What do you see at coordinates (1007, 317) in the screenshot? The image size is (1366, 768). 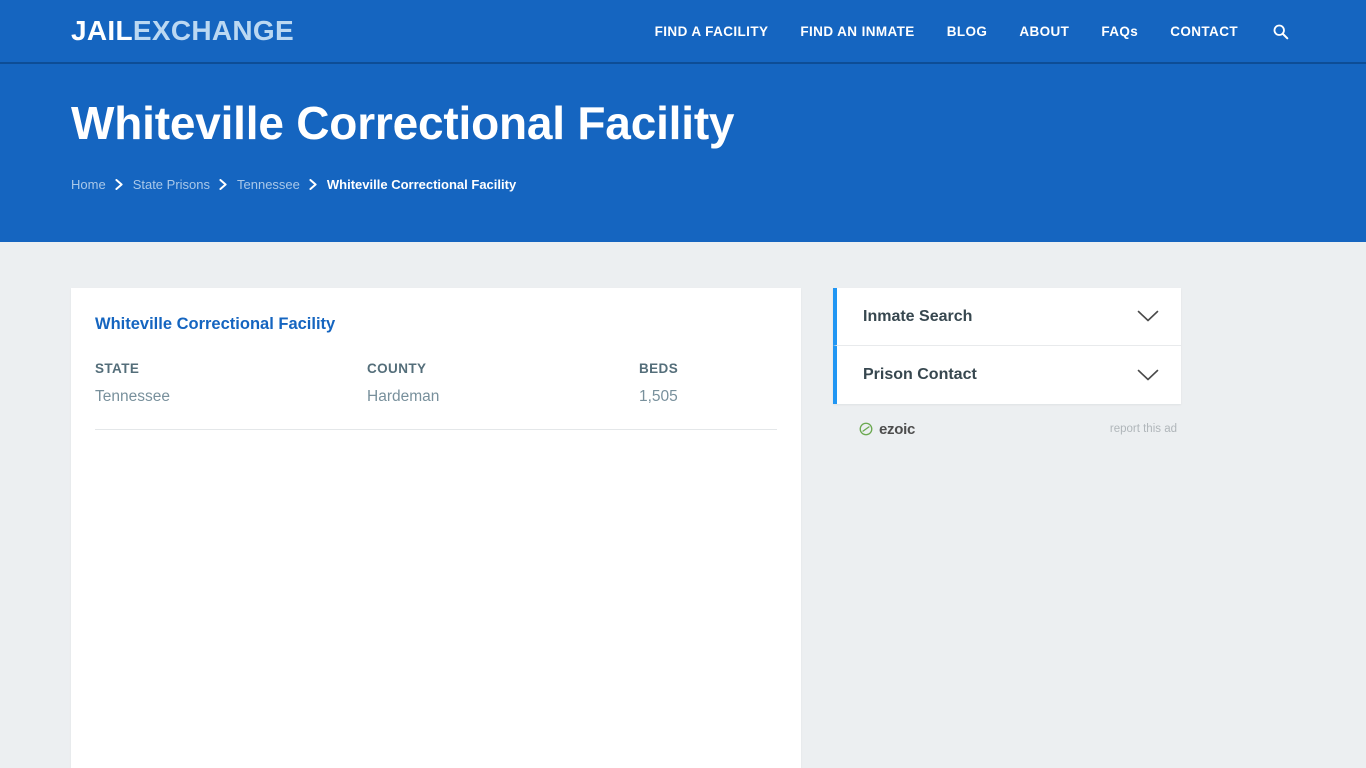 I see `accordion-item-inmate-search: Inmate Search` at bounding box center [1007, 317].